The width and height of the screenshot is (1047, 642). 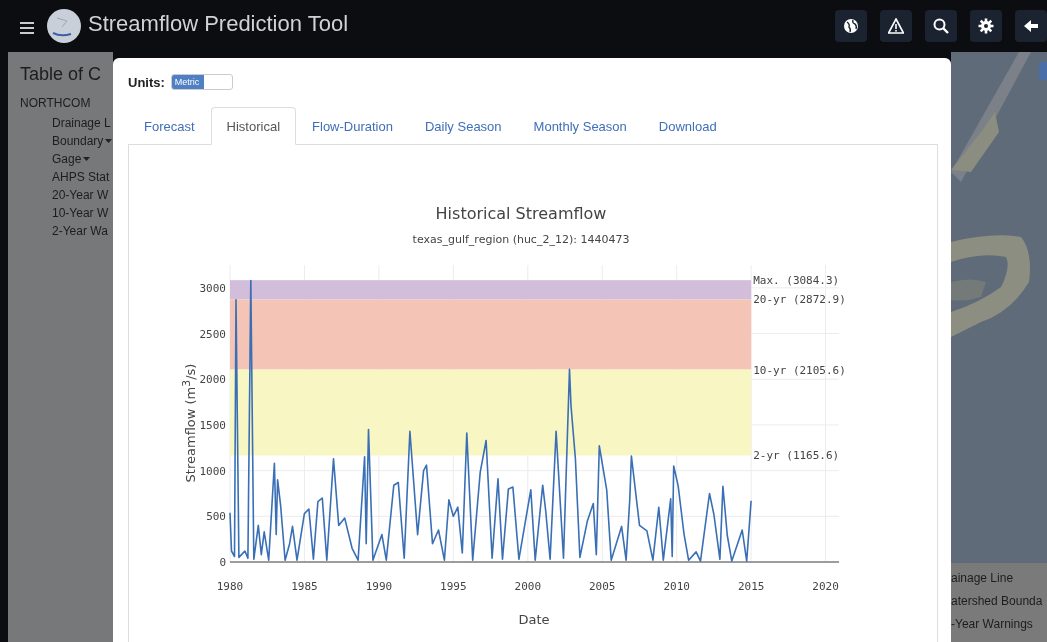 What do you see at coordinates (602, 586) in the screenshot?
I see `axis-tick-label: 2005` at bounding box center [602, 586].